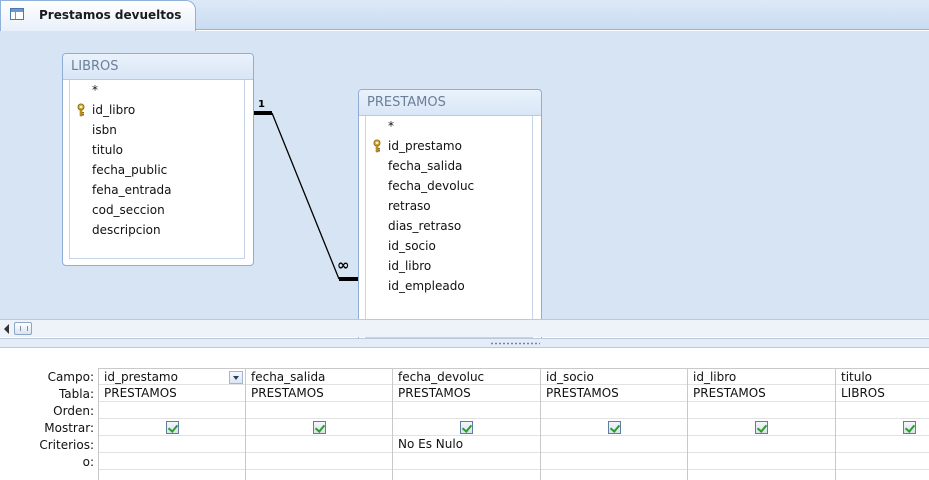 The height and width of the screenshot is (480, 929). Describe the element at coordinates (132, 190) in the screenshot. I see `field-libros-feha-entrada: feha_entrada` at that location.